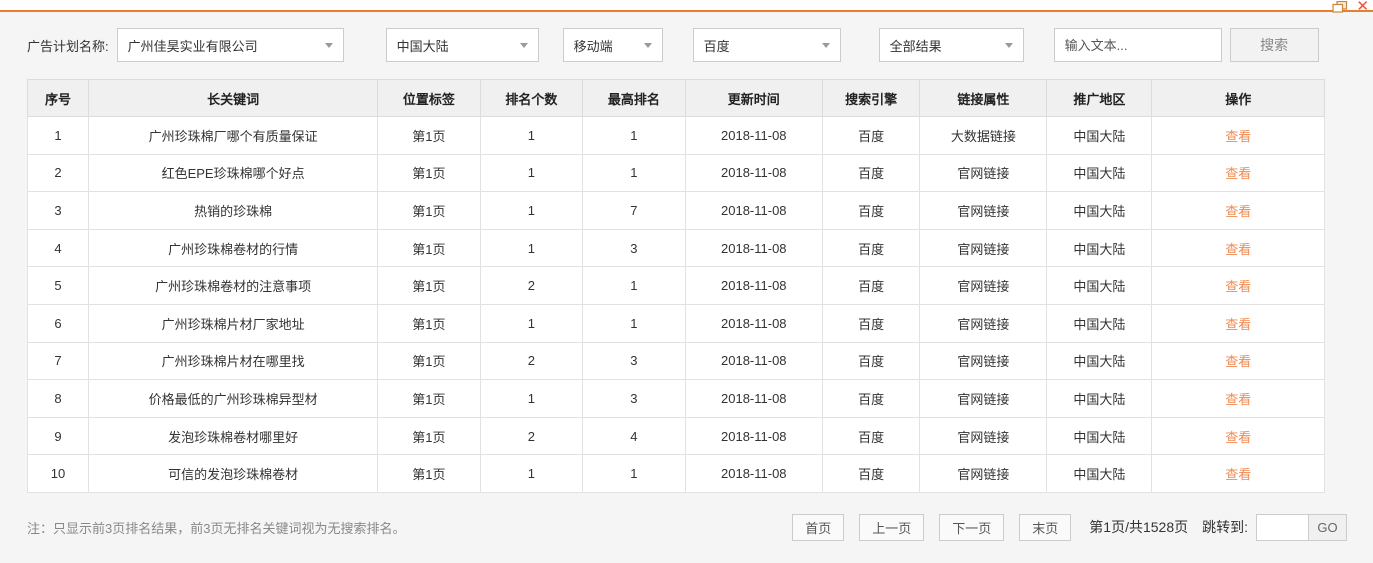 This screenshot has width=1373, height=563. I want to click on search-engine-dropdown: 百度, so click(766, 45).